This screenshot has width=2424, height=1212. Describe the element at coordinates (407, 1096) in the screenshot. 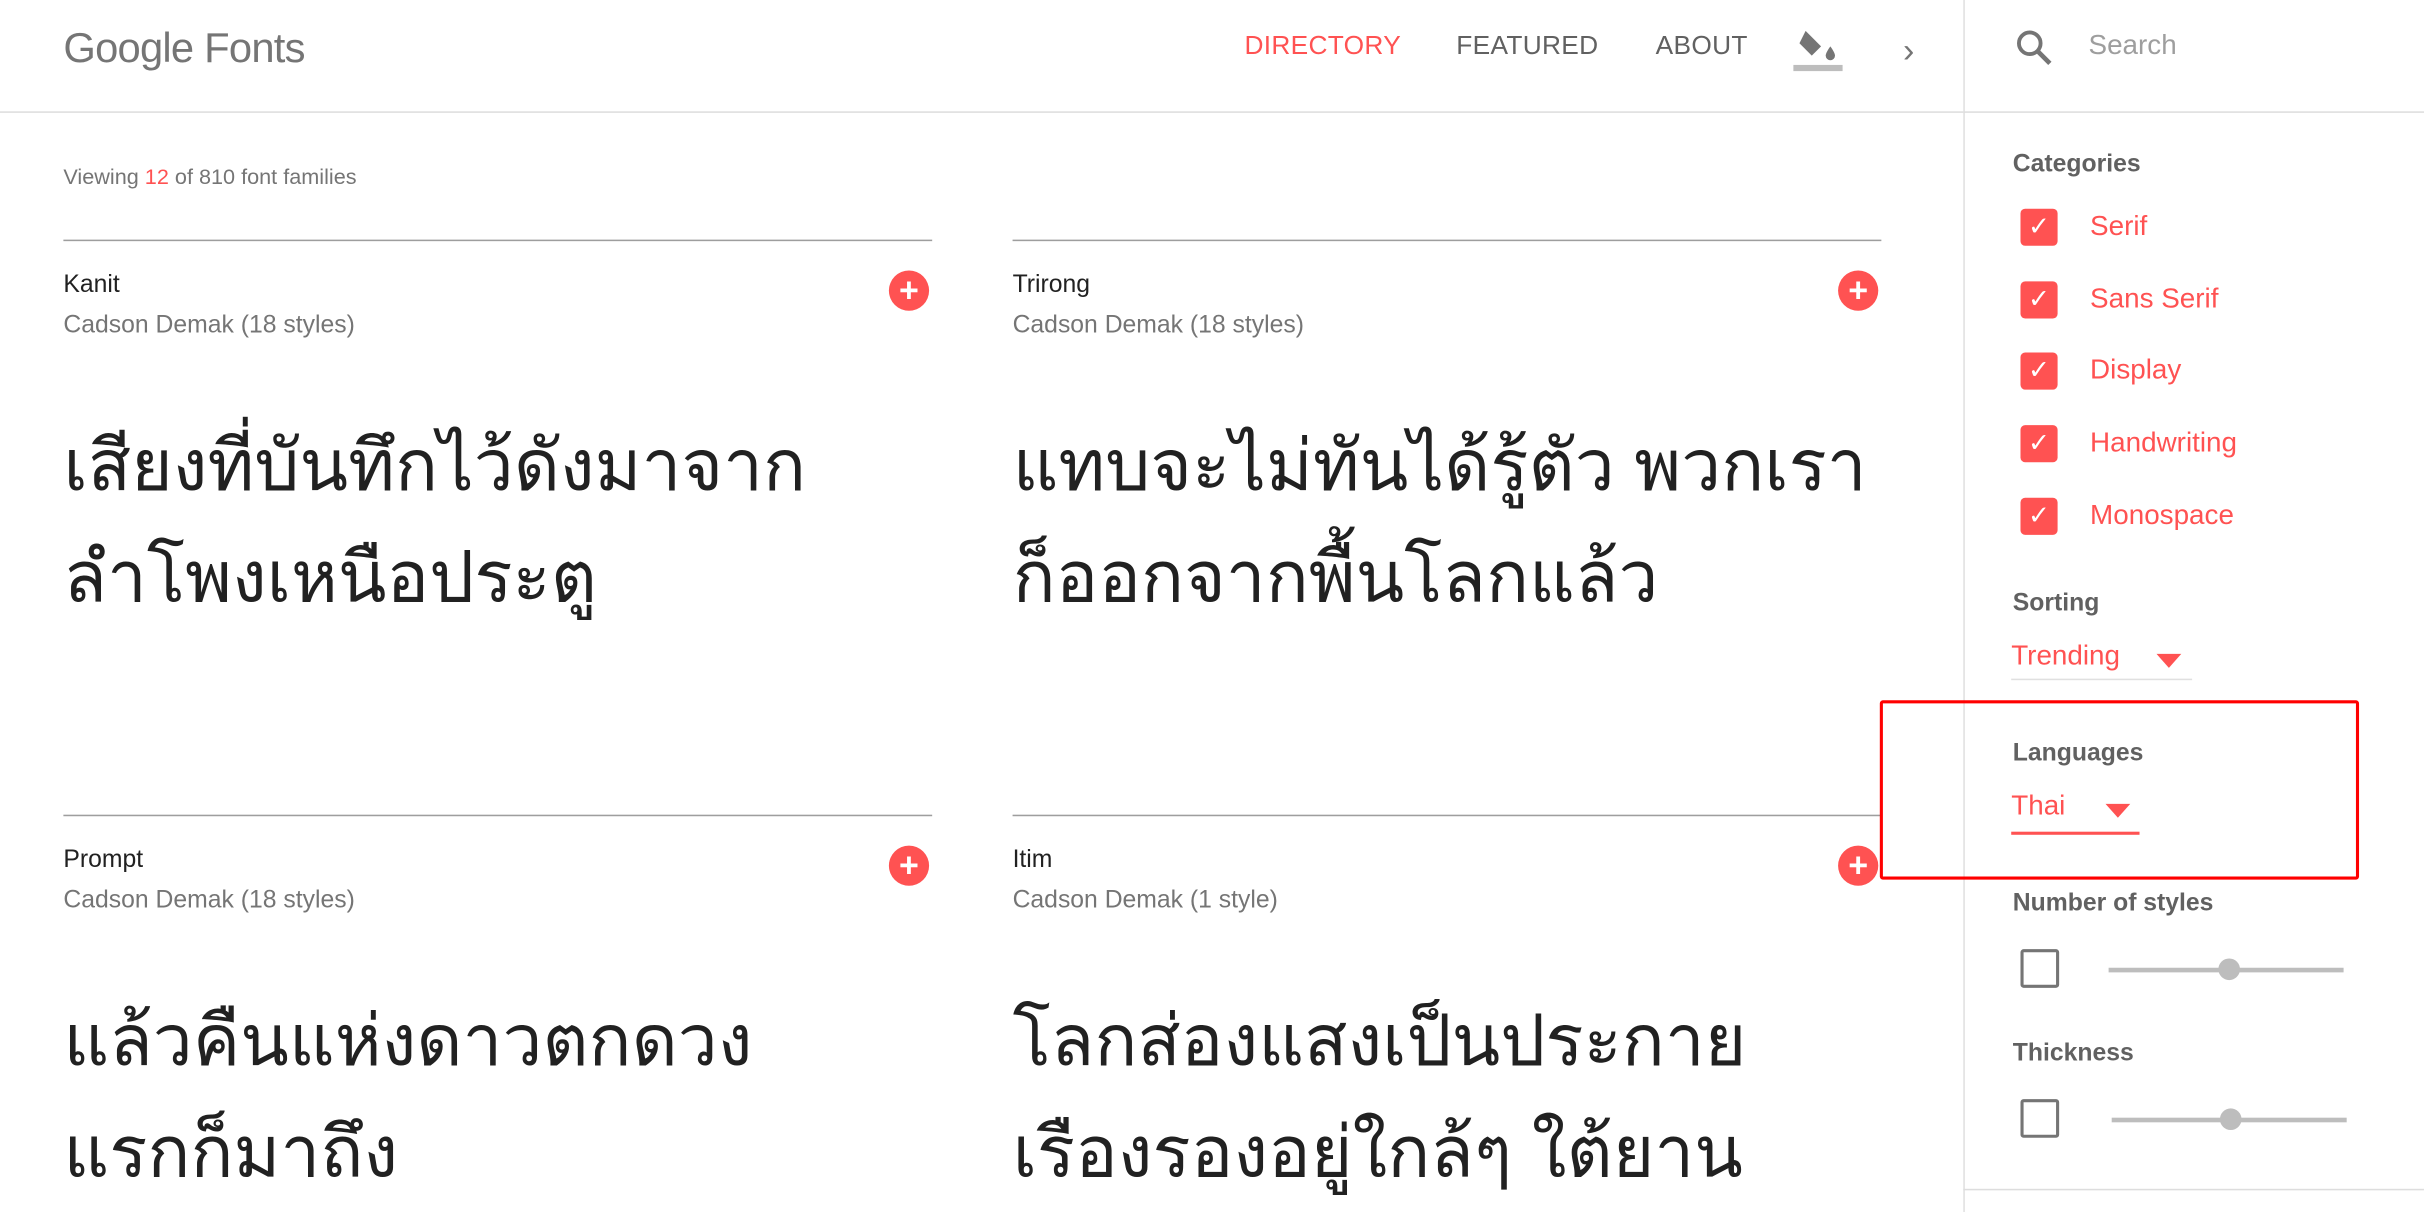

I see `font-sample: แล้วคืนแห่งดาวตกดวงแรกก็มาถึง` at that location.